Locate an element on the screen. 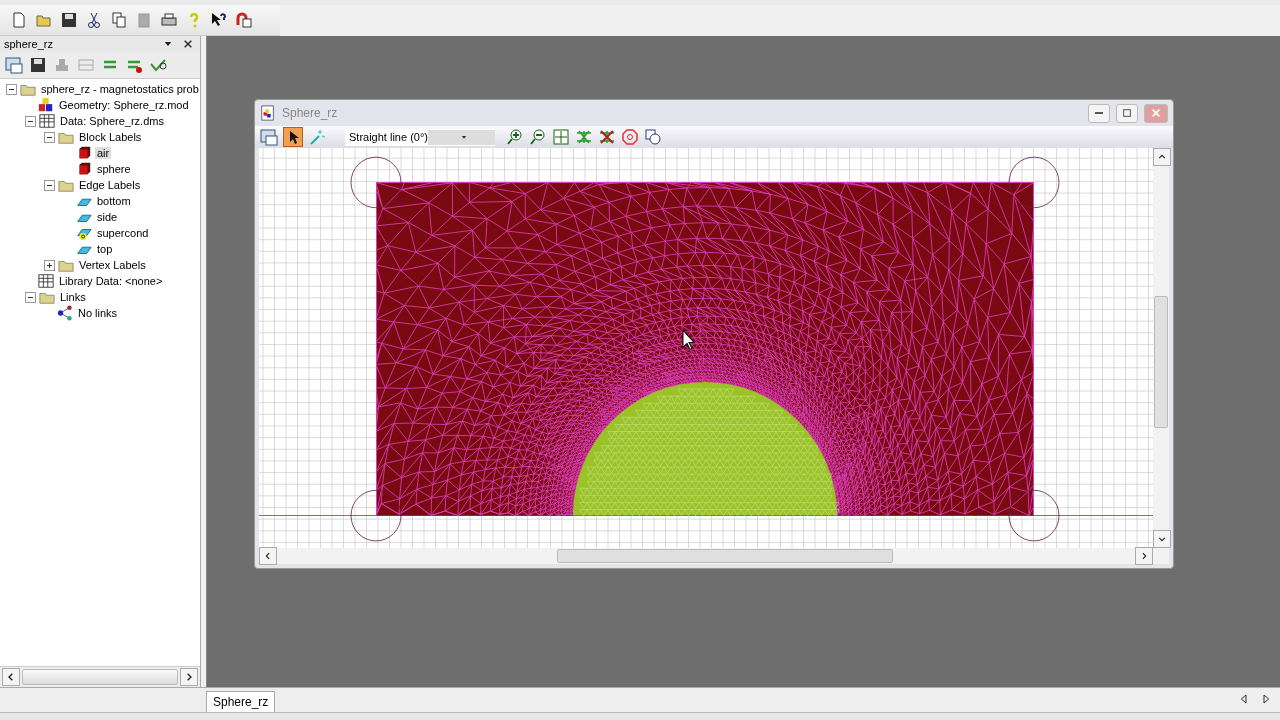  copy-icon is located at coordinates (119, 20).